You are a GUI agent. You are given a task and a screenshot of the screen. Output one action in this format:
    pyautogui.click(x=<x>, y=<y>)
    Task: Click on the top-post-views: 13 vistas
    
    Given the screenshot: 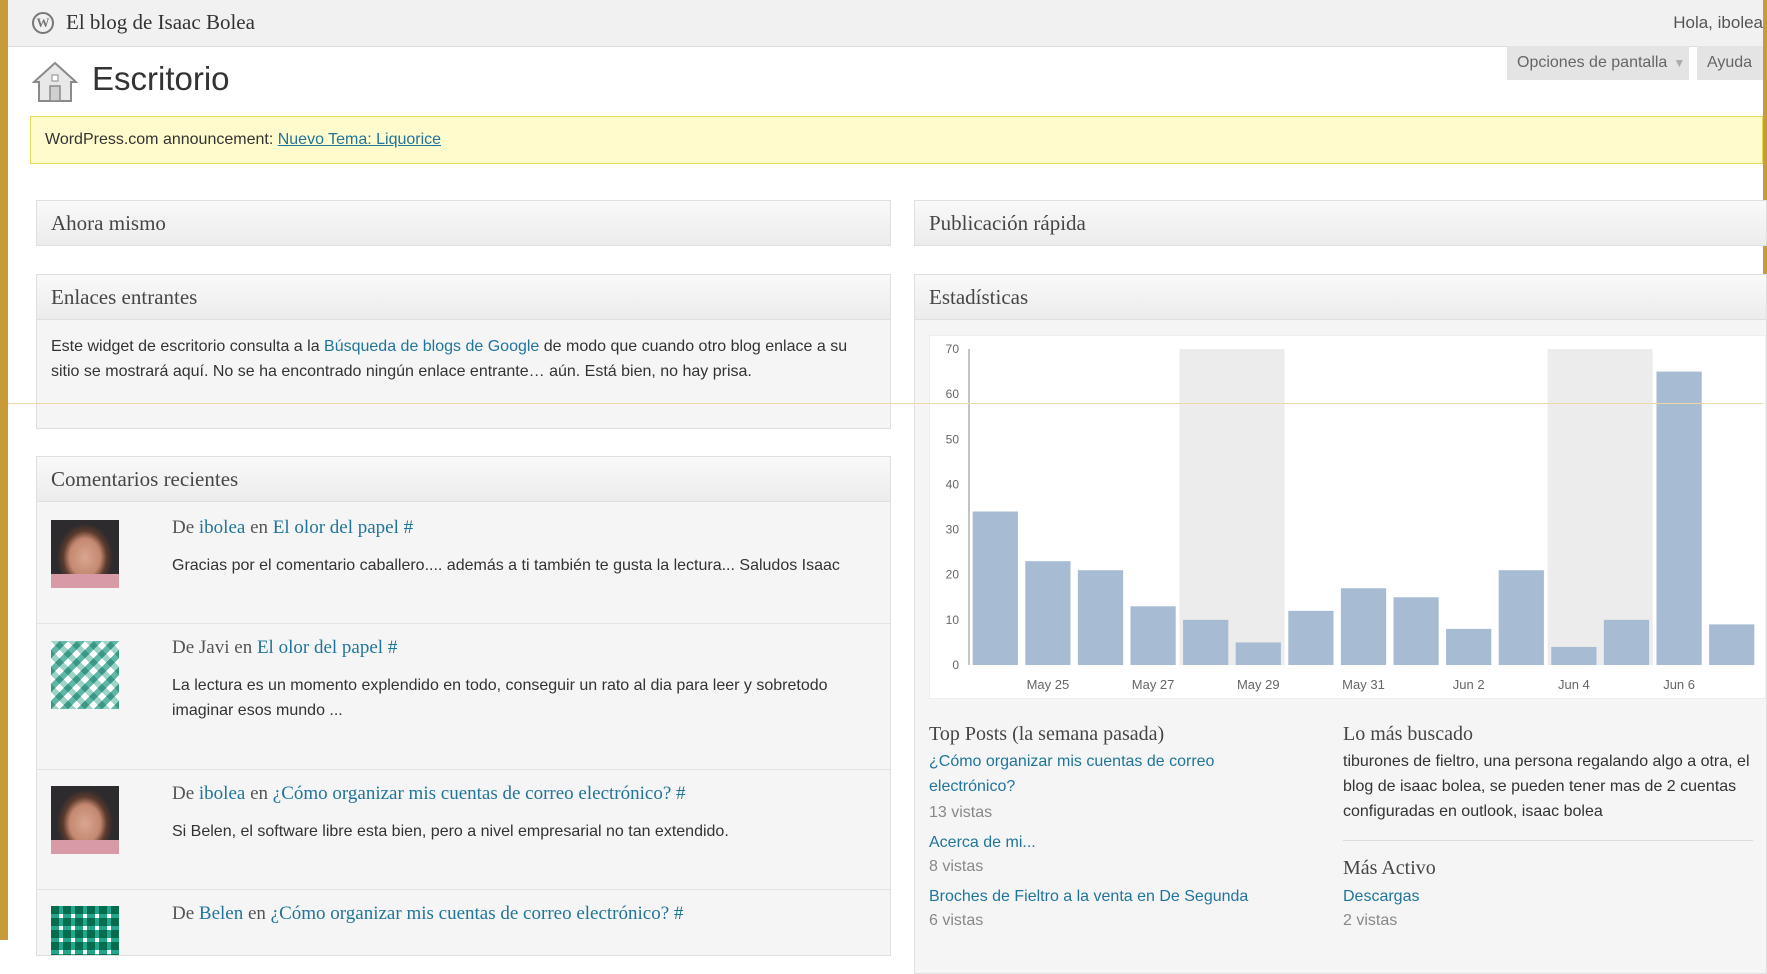 What is the action you would take?
    pyautogui.click(x=961, y=812)
    